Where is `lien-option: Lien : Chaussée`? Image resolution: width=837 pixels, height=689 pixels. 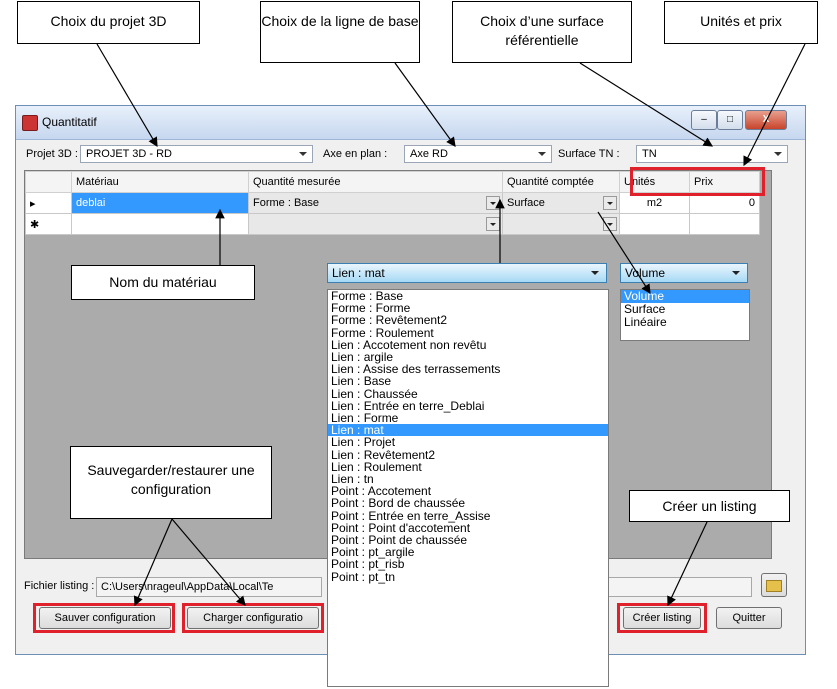
lien-option: Lien : Chaussée is located at coordinates (468, 393).